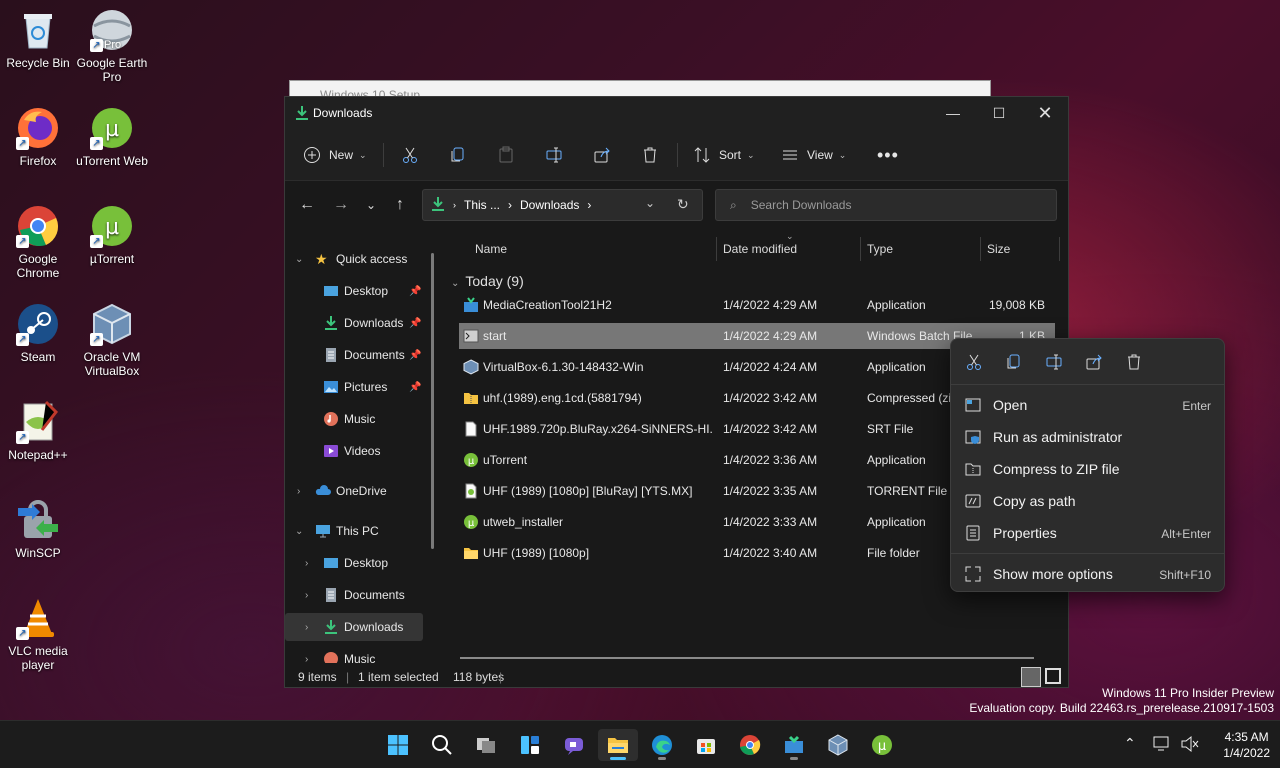 This screenshot has height=768, width=1280. What do you see at coordinates (360, 419) in the screenshot?
I see `nav-label: Music` at bounding box center [360, 419].